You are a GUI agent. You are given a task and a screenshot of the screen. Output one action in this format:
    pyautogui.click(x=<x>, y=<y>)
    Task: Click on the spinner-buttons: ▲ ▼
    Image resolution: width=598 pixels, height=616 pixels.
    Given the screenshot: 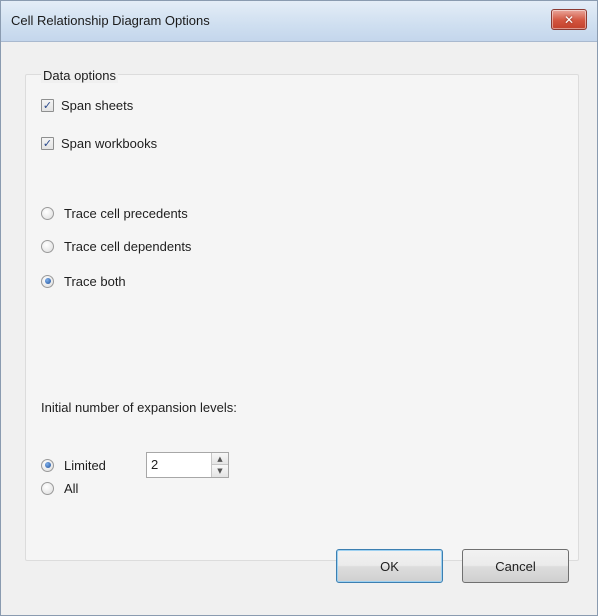 What is the action you would take?
    pyautogui.click(x=219, y=465)
    